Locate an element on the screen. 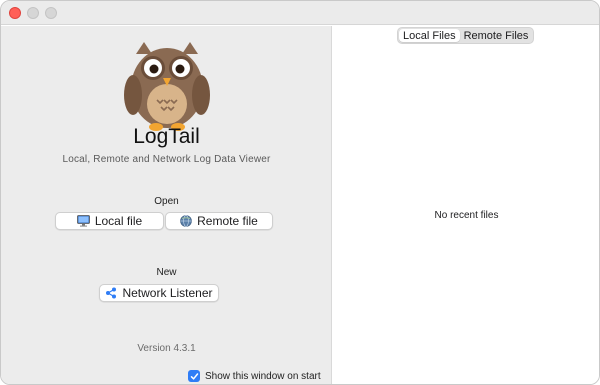  show-on-start-label: Show this window on start is located at coordinates (263, 376).